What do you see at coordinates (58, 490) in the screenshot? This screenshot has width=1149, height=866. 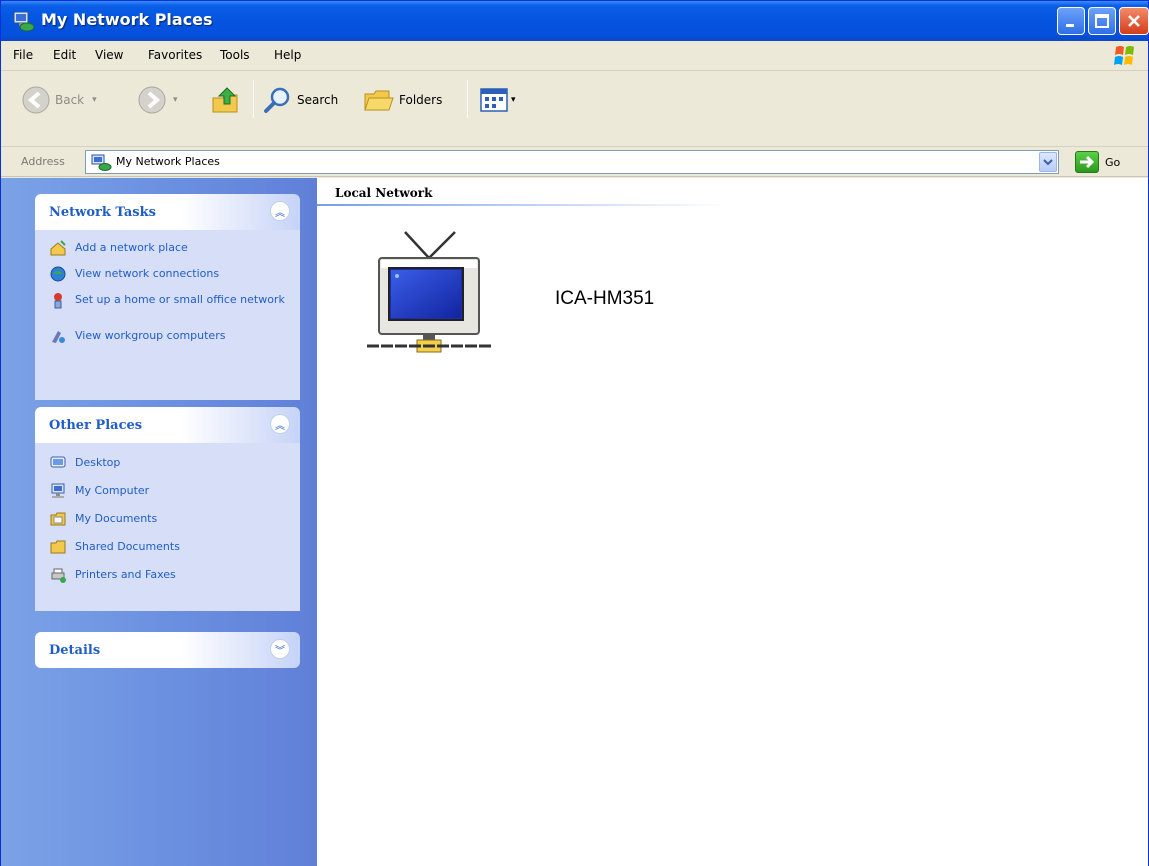 I see `my-computer-icon` at bounding box center [58, 490].